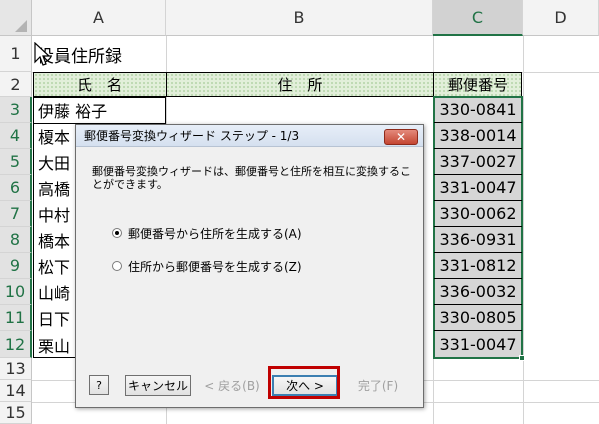 This screenshot has height=424, width=599. What do you see at coordinates (478, 318) in the screenshot?
I see `postcode-cell: 330-0805` at bounding box center [478, 318].